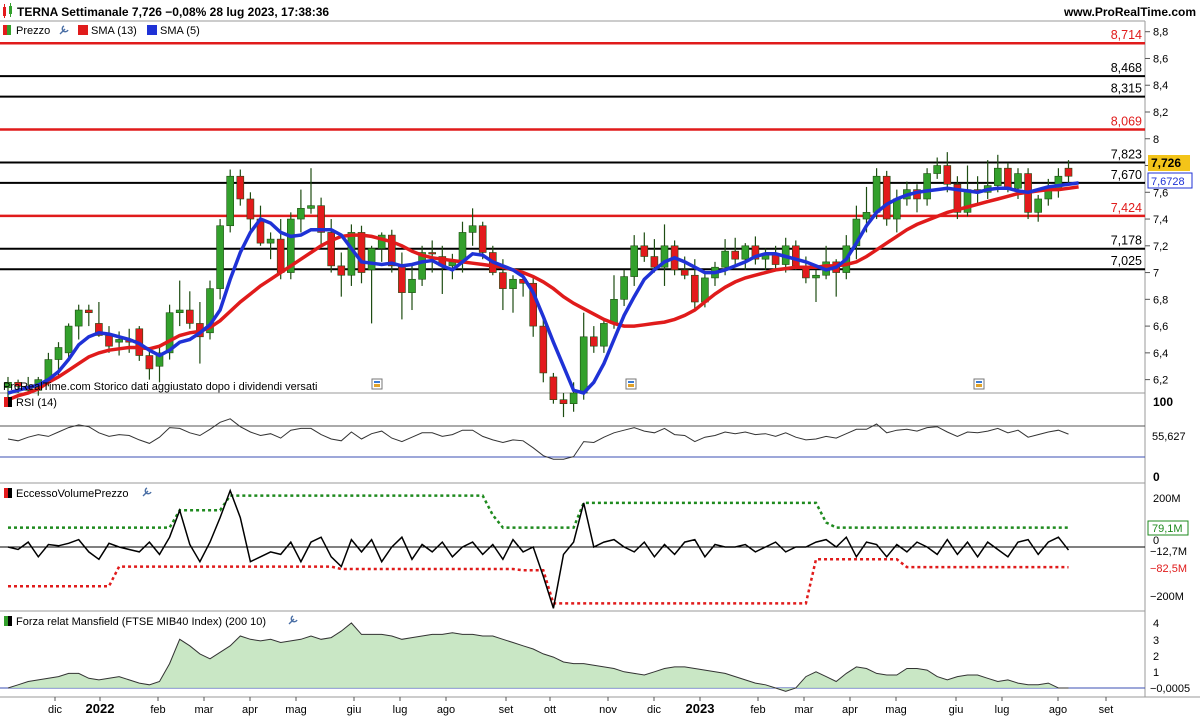  I want to click on legend-price: Prezzo, so click(36, 31).